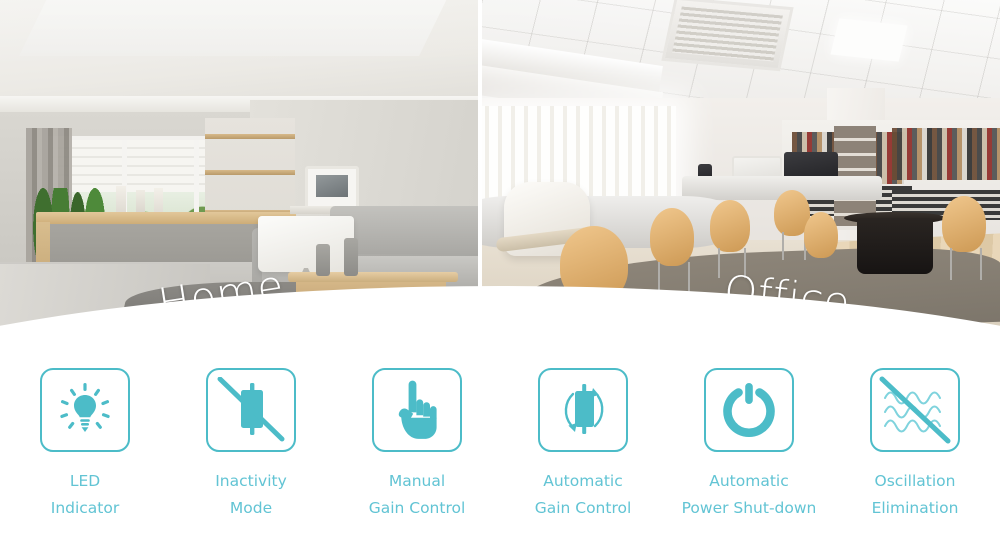  I want to click on round-table, so click(895, 246).